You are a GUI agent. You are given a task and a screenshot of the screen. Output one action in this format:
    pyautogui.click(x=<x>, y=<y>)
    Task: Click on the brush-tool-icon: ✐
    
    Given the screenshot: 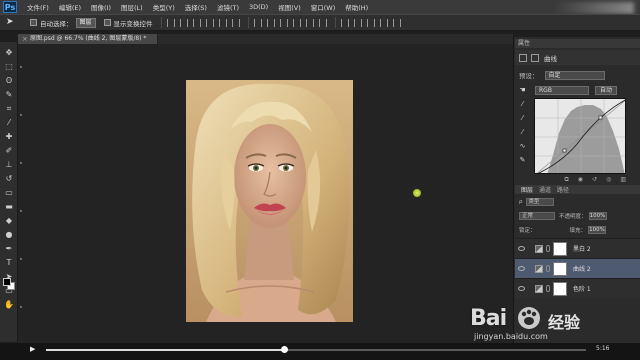 What is the action you would take?
    pyautogui.click(x=9, y=151)
    